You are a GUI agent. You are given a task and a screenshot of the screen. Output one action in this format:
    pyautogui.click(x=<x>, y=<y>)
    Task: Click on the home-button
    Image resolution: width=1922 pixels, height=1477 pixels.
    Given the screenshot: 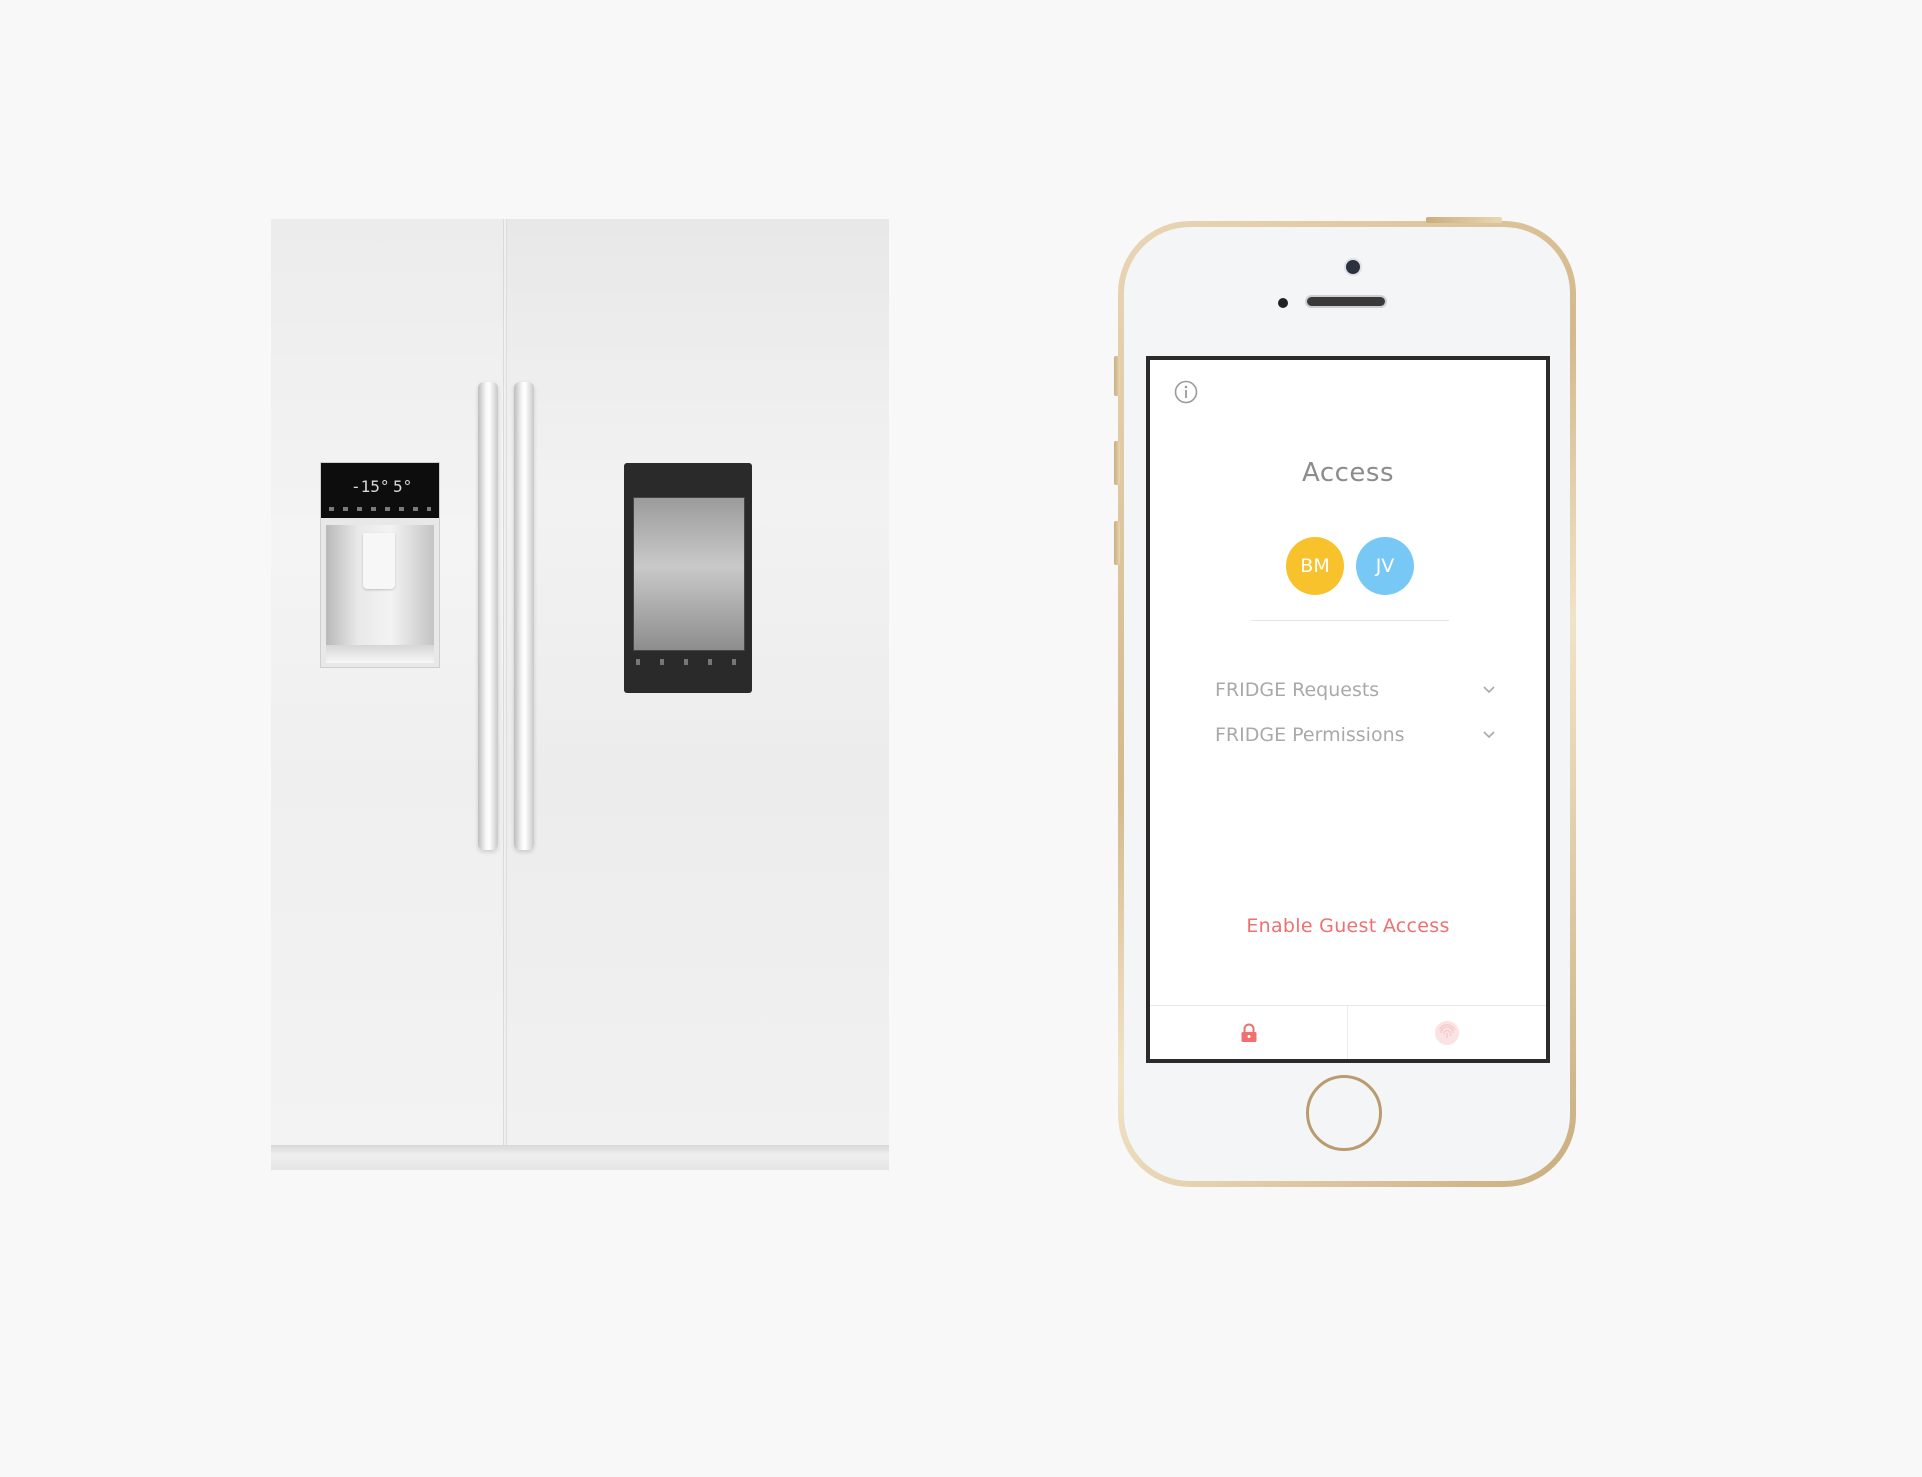 What is the action you would take?
    pyautogui.click(x=1344, y=1113)
    